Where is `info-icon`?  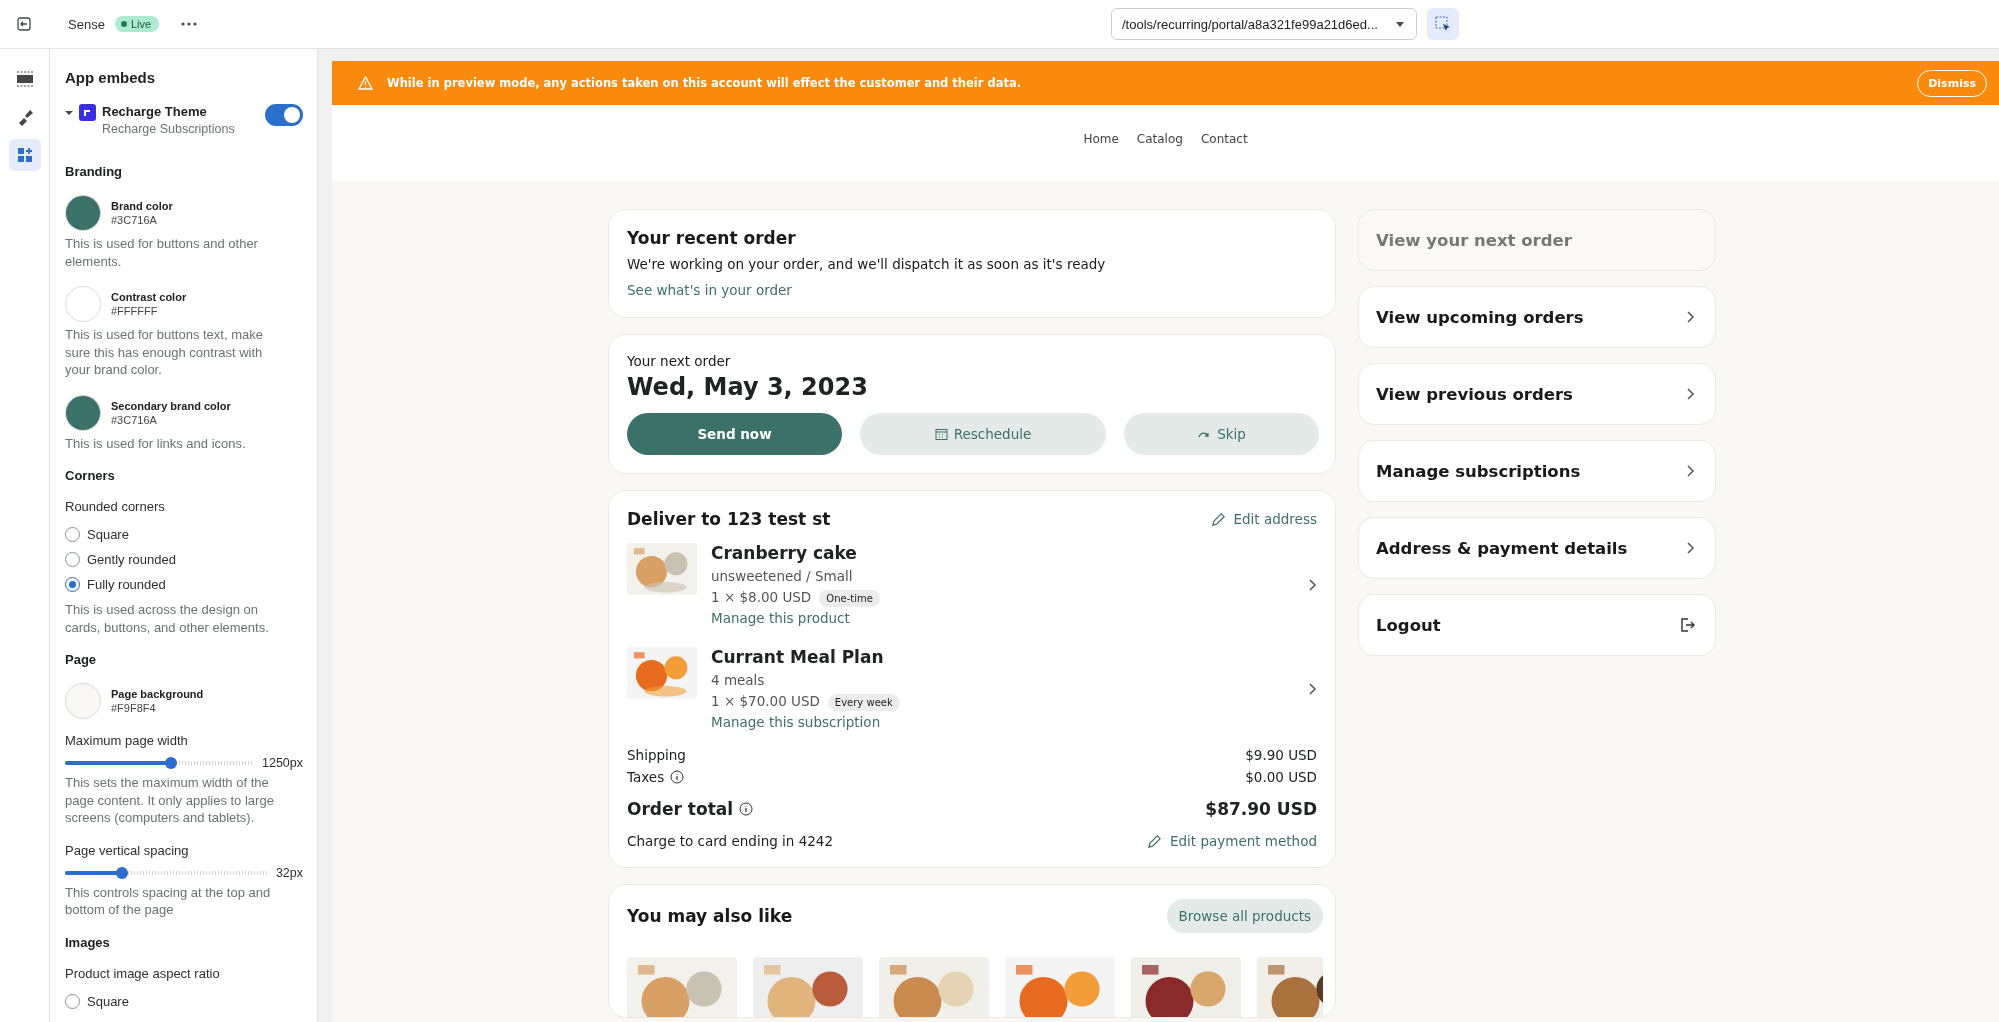
info-icon is located at coordinates (746, 809).